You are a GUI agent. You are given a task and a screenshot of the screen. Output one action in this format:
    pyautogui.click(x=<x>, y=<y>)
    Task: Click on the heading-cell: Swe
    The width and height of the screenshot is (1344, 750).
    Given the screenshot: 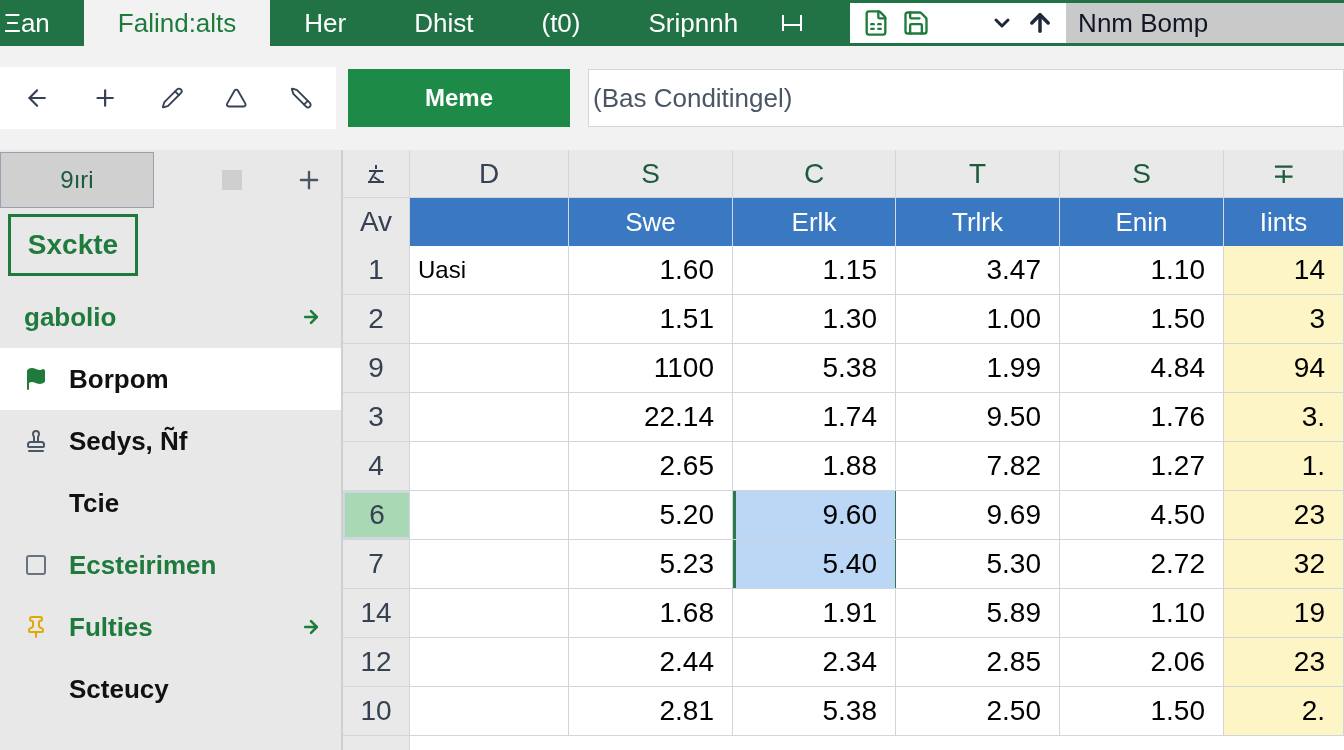 What is the action you would take?
    pyautogui.click(x=651, y=222)
    